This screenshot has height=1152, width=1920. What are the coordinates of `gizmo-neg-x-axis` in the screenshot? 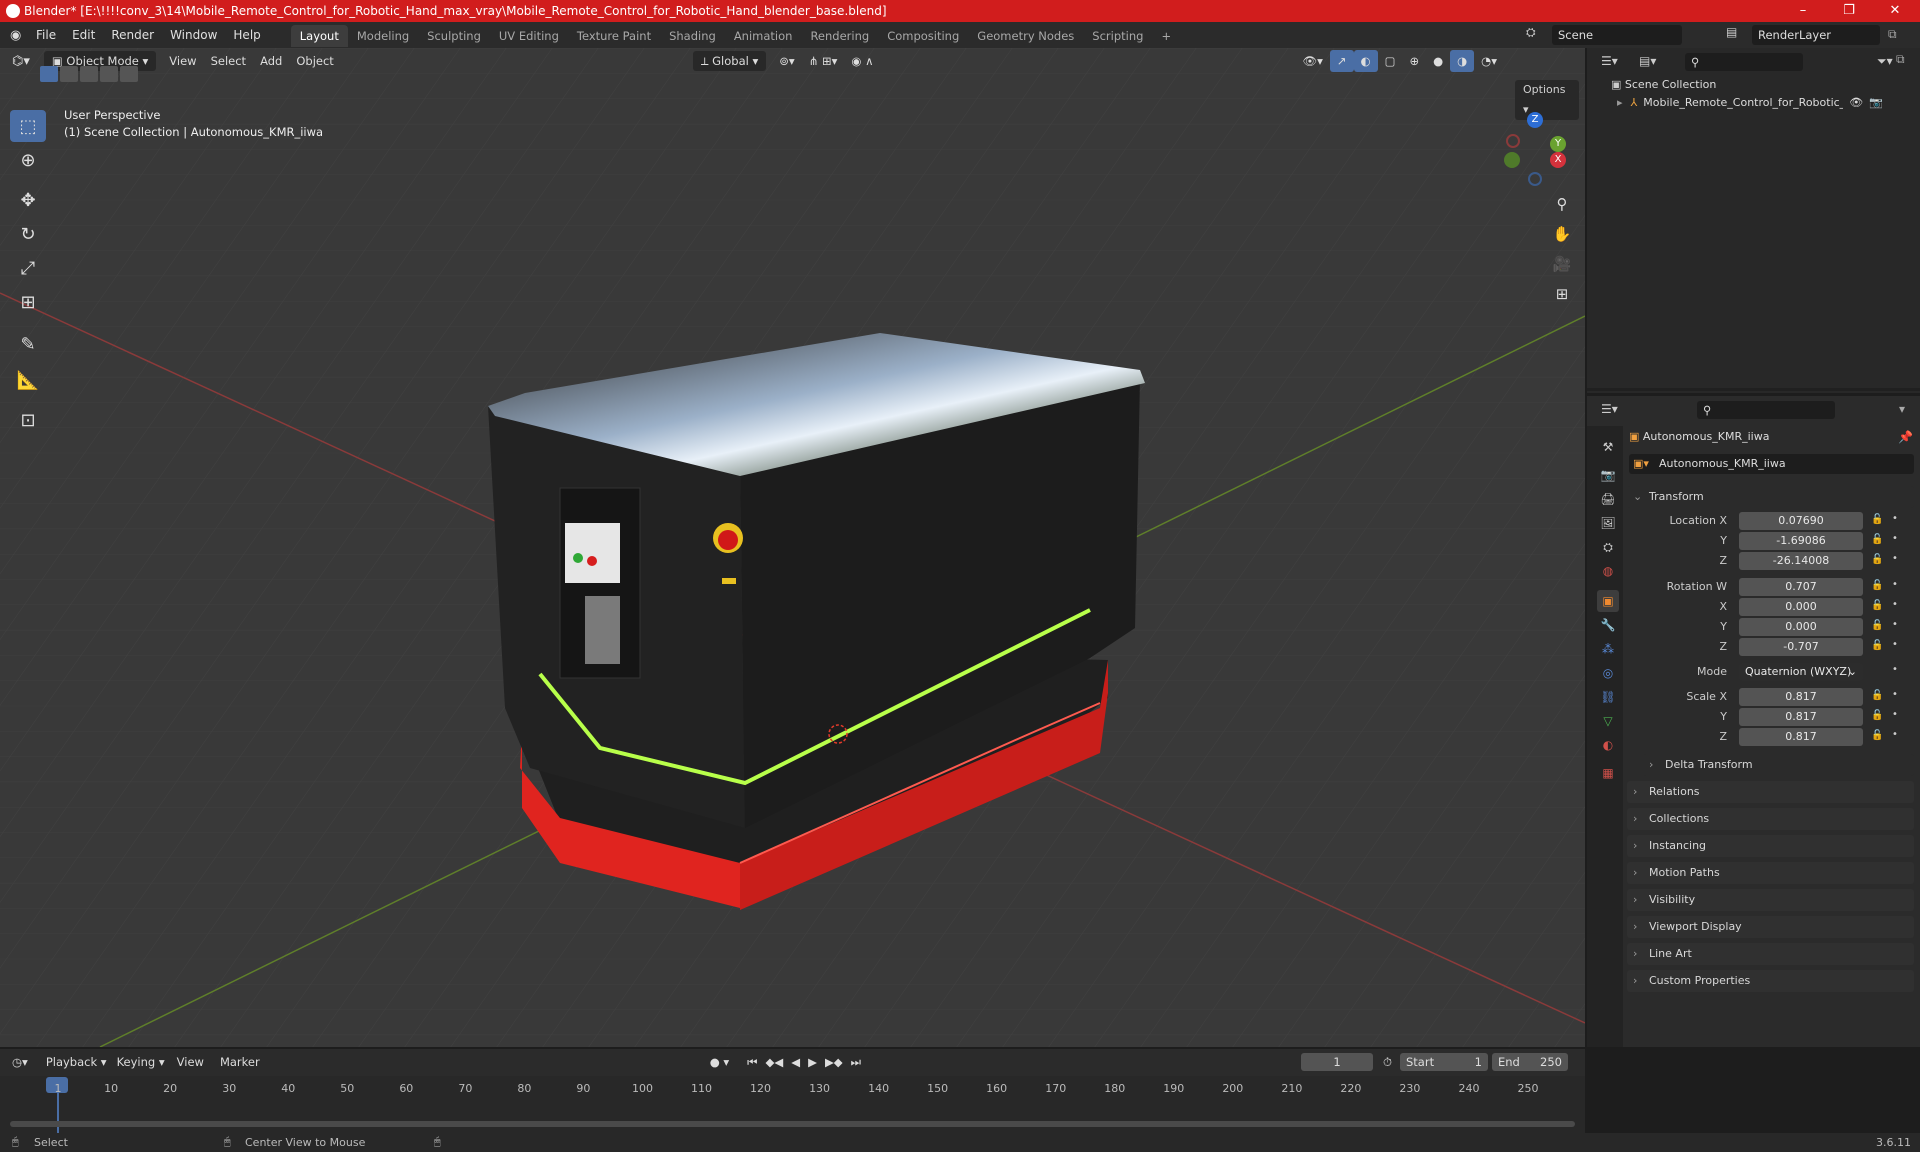 It's located at (1513, 141).